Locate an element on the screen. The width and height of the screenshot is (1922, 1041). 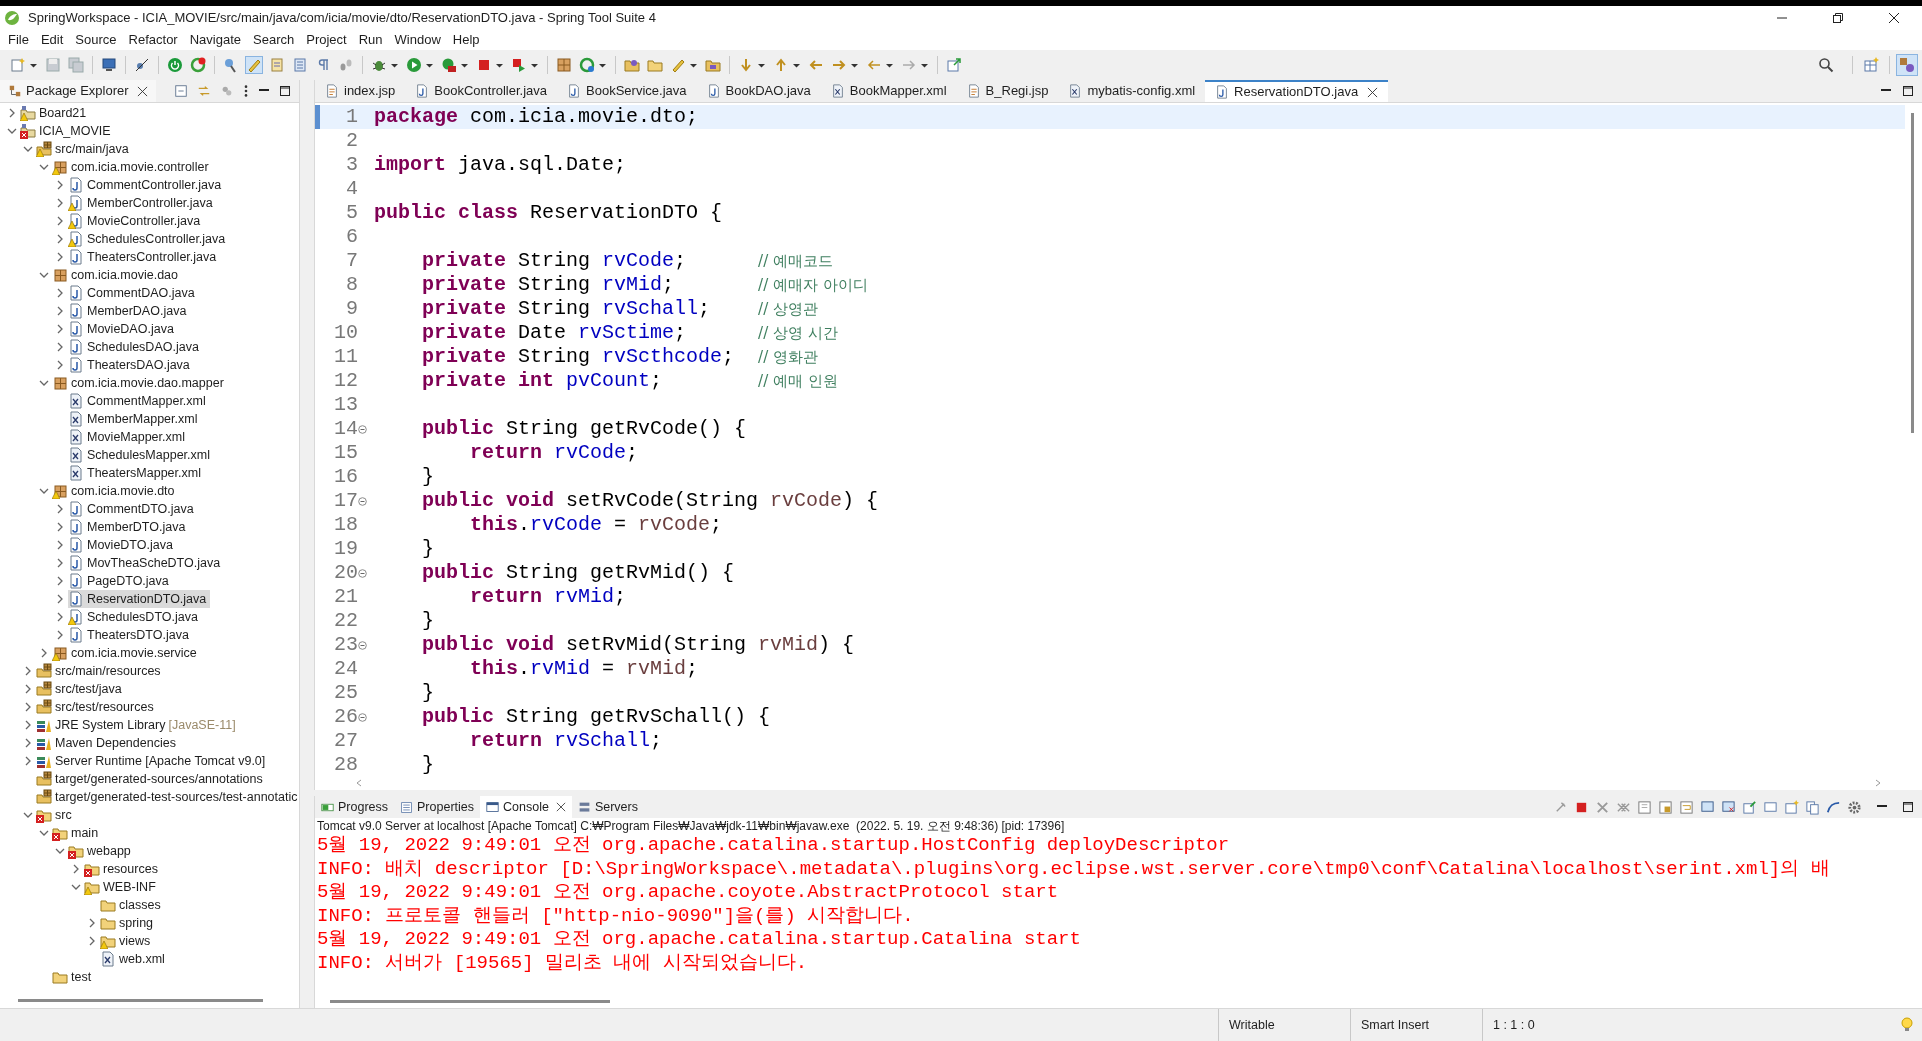
new-console-icon is located at coordinates (1791, 807).